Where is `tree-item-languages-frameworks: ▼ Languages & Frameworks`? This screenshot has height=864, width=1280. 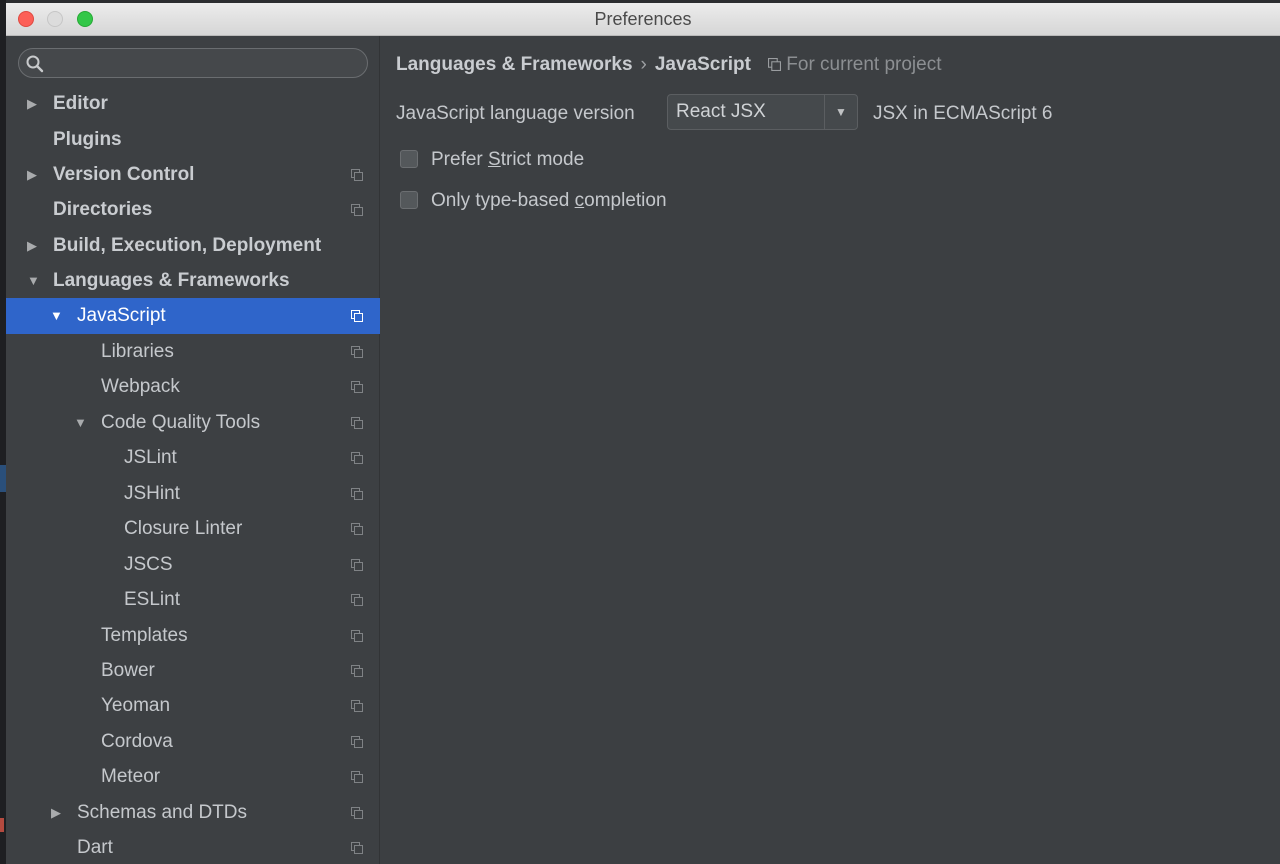
tree-item-languages-frameworks: ▼ Languages & Frameworks is located at coordinates (193, 281).